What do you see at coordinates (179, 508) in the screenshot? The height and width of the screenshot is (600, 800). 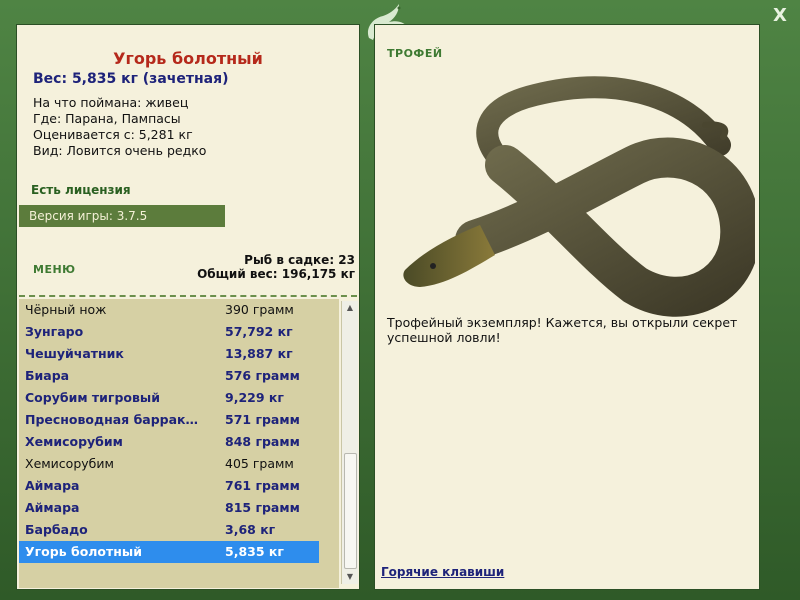 I see `list-item: Аймара 815 грамм` at bounding box center [179, 508].